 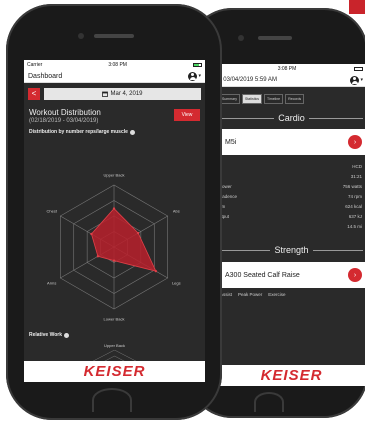 I want to click on cardio-machine-name: M5i, so click(x=231, y=142).